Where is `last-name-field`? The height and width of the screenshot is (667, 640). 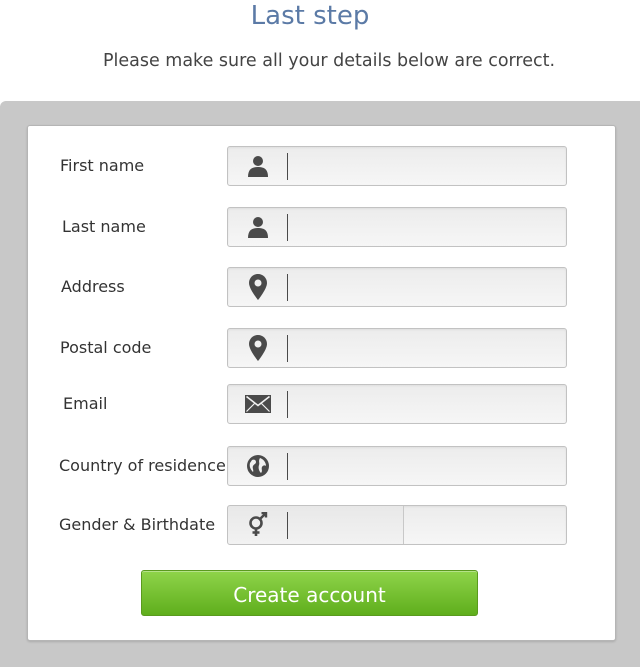
last-name-field is located at coordinates (397, 227).